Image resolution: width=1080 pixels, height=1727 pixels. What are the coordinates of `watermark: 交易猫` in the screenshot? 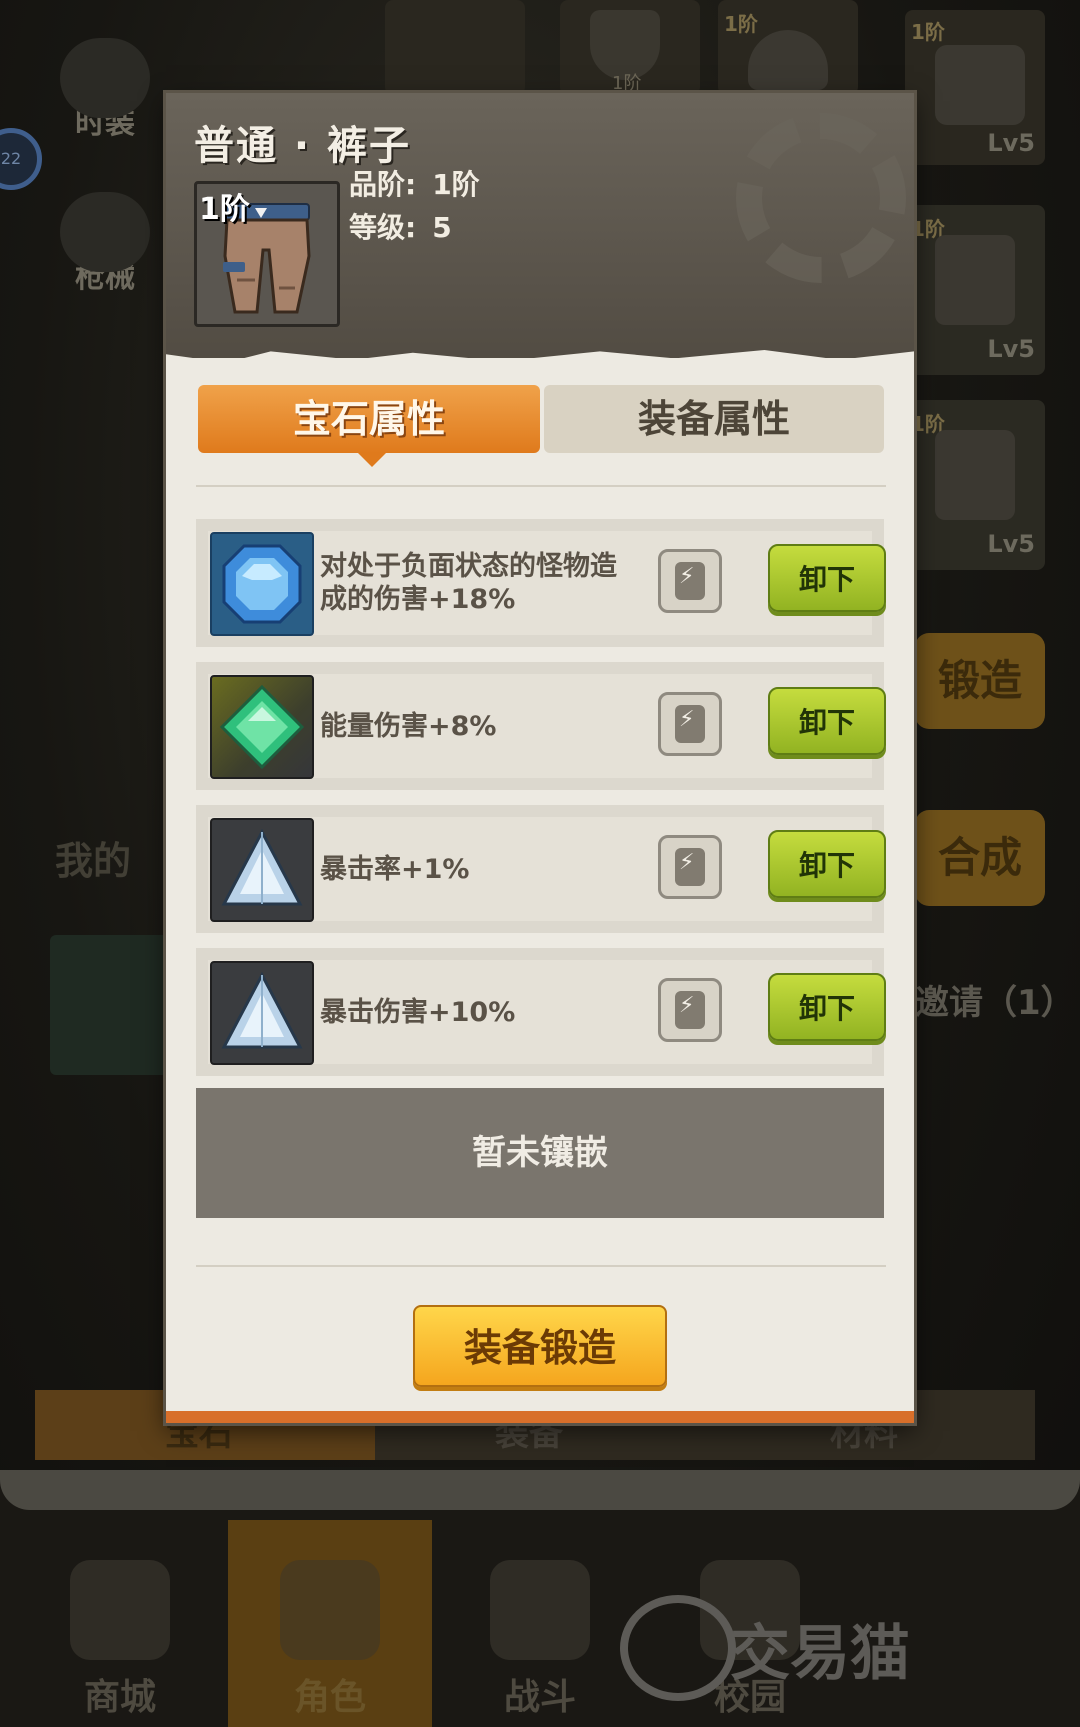 It's located at (765, 1648).